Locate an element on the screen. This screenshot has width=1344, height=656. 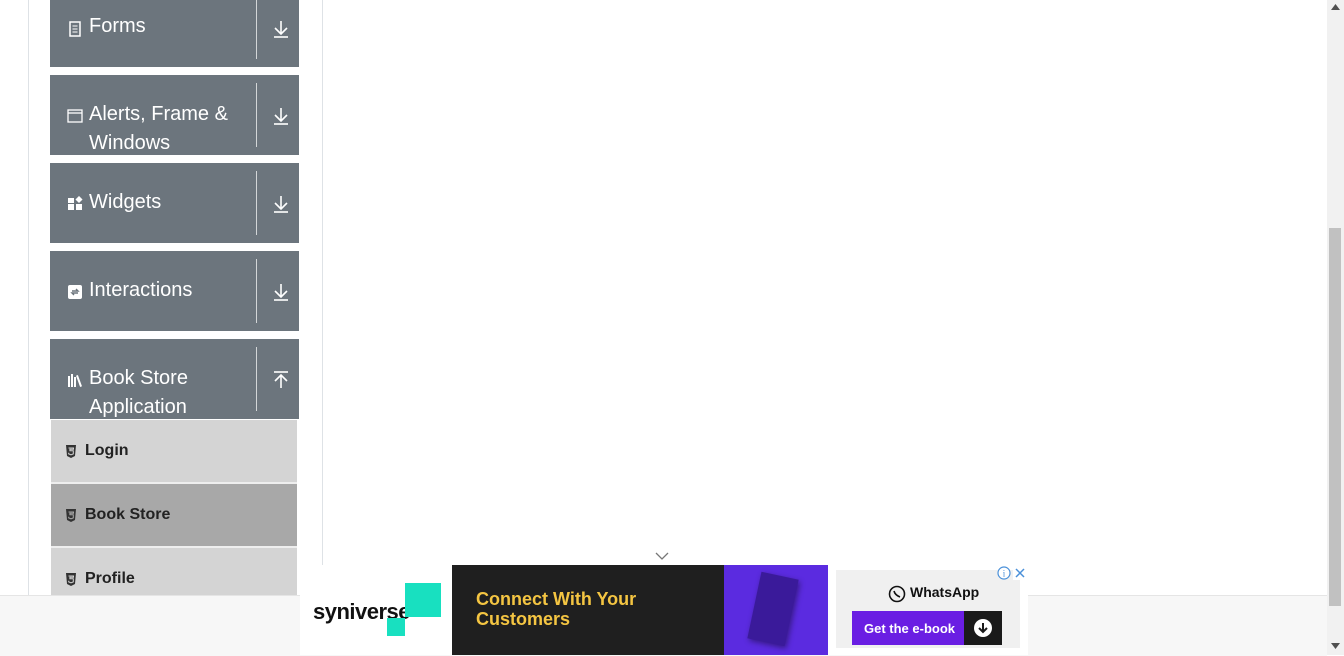
group-label: Forms is located at coordinates (117, 26).